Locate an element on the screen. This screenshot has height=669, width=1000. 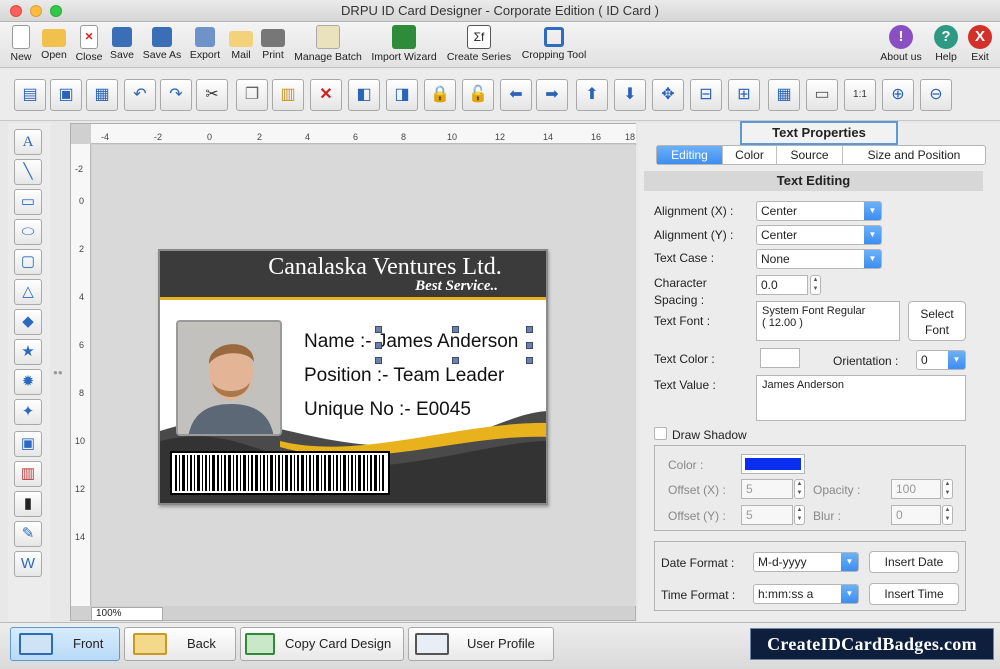
watermark-tool-icon: W is located at coordinates (28, 564).